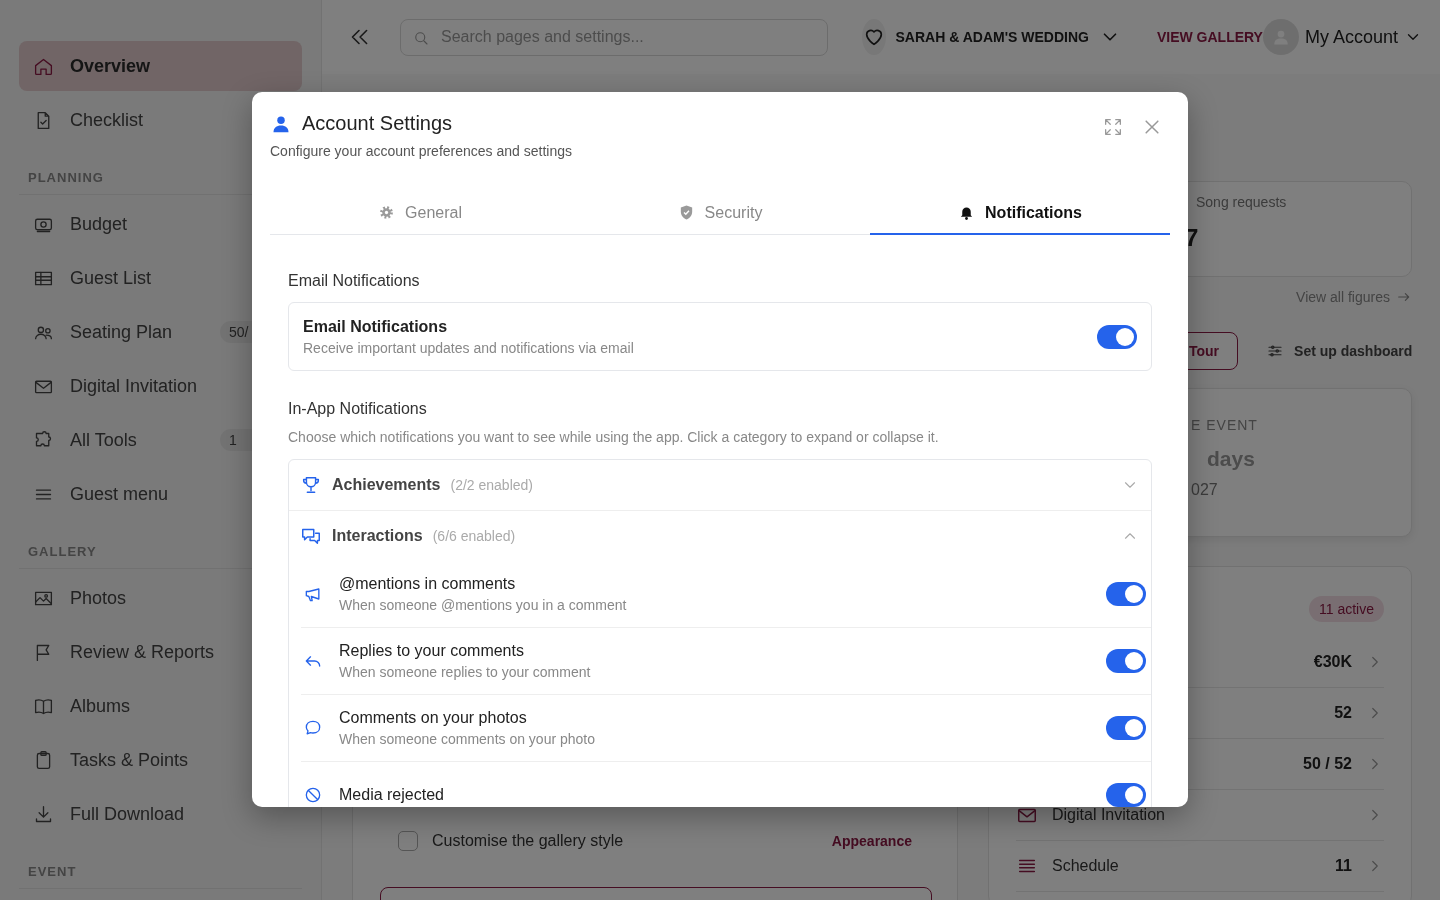 The width and height of the screenshot is (1440, 900). I want to click on setting-description: When someone replies to your comment, so click(465, 672).